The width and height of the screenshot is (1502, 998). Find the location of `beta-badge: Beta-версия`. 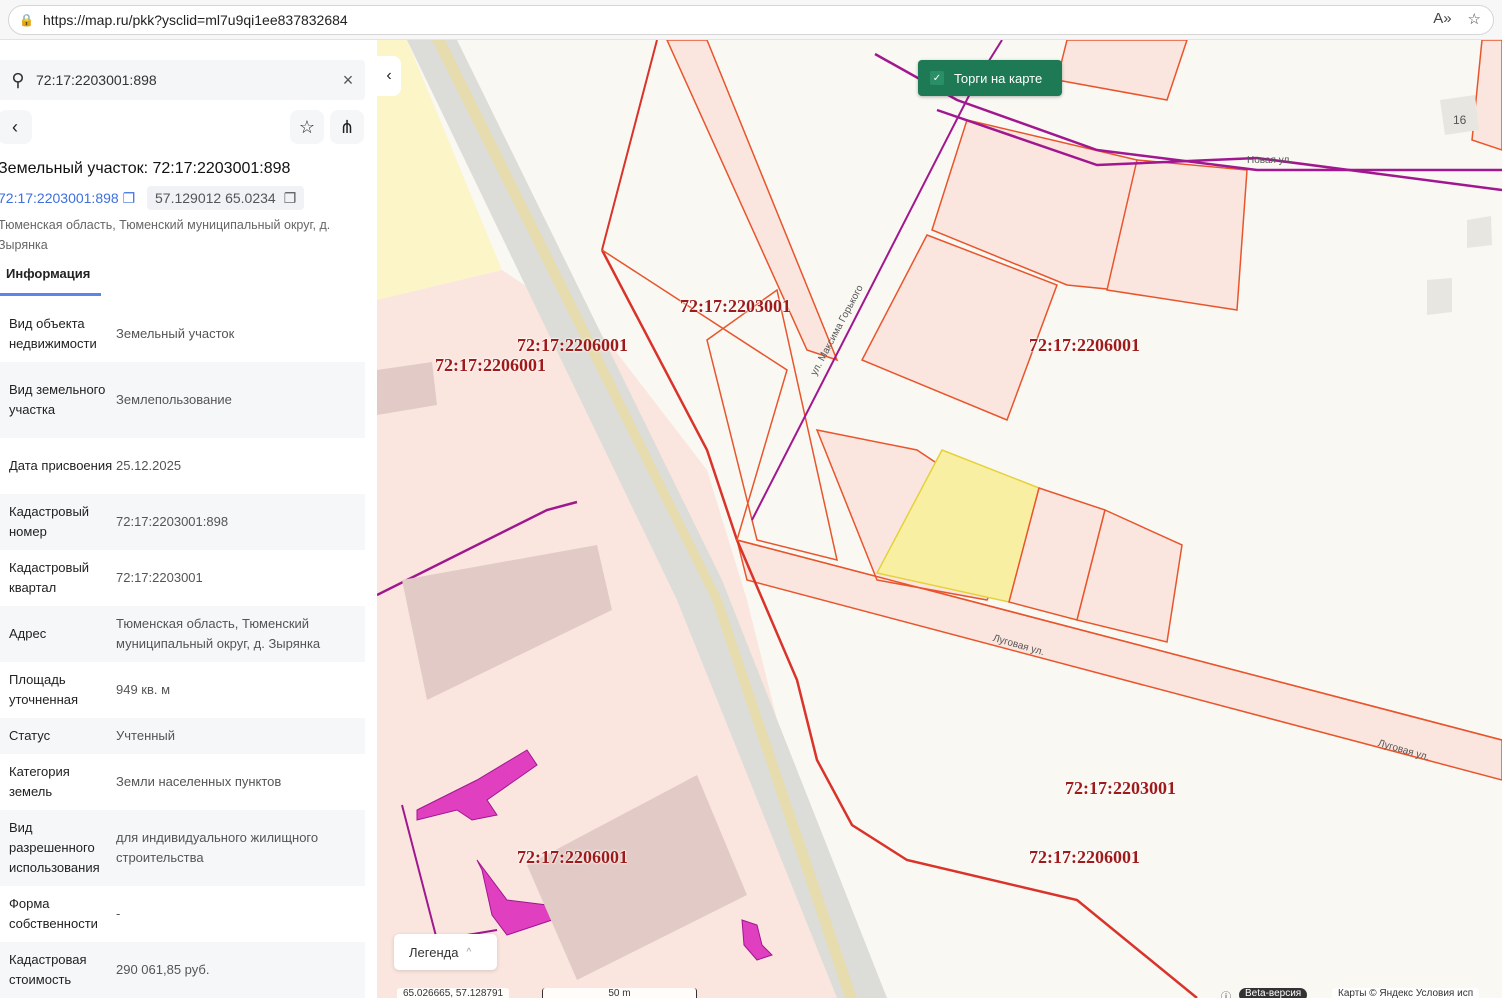

beta-badge: Beta-версия is located at coordinates (1273, 993).